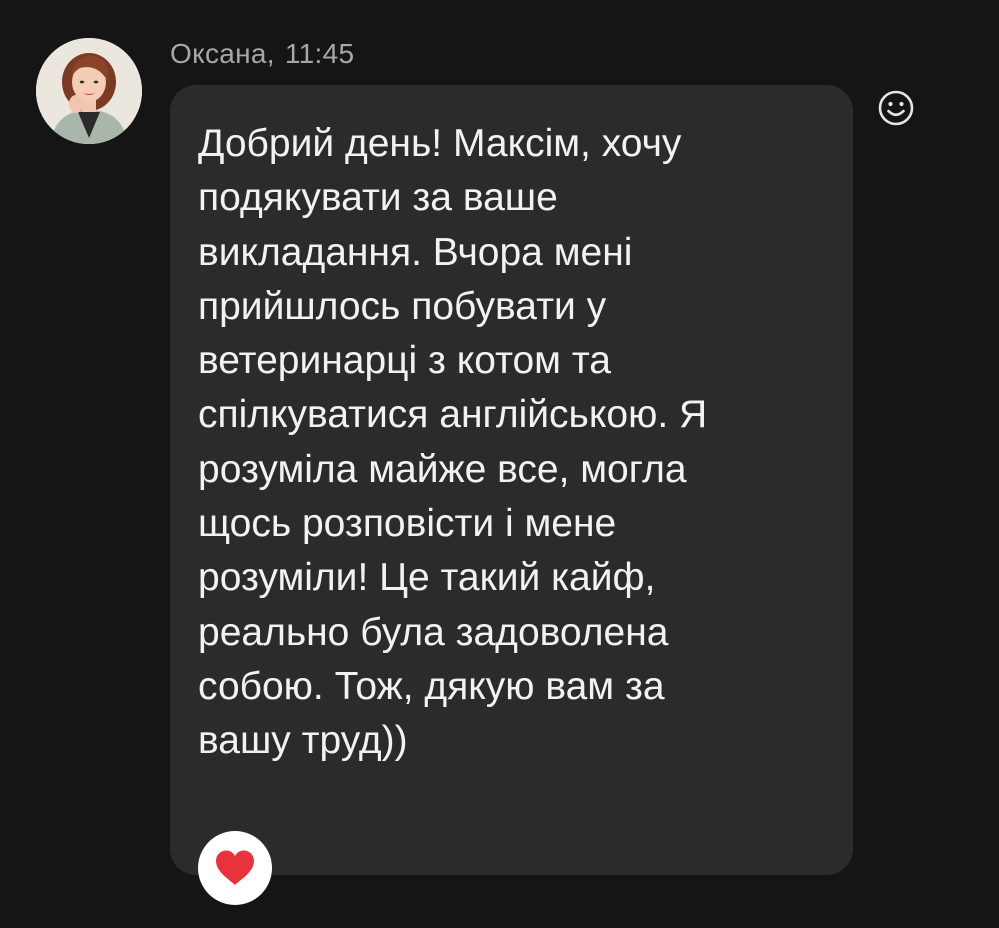 This screenshot has height=928, width=999. I want to click on heart-reaction, so click(235, 868).